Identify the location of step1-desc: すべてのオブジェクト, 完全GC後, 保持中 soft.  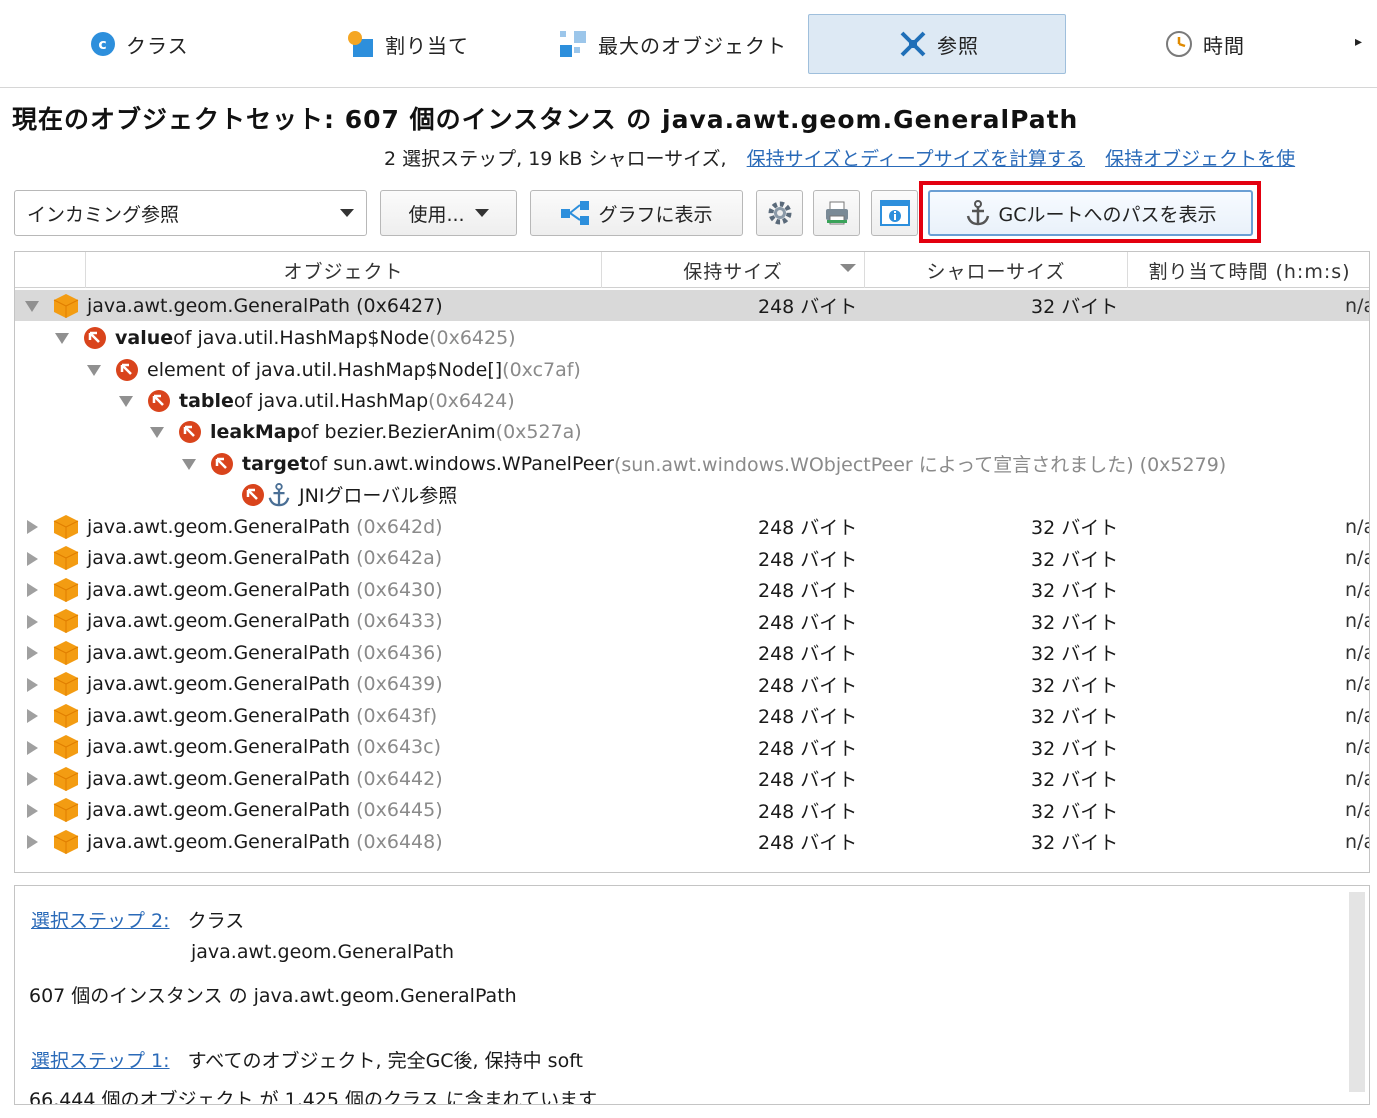
(385, 1061).